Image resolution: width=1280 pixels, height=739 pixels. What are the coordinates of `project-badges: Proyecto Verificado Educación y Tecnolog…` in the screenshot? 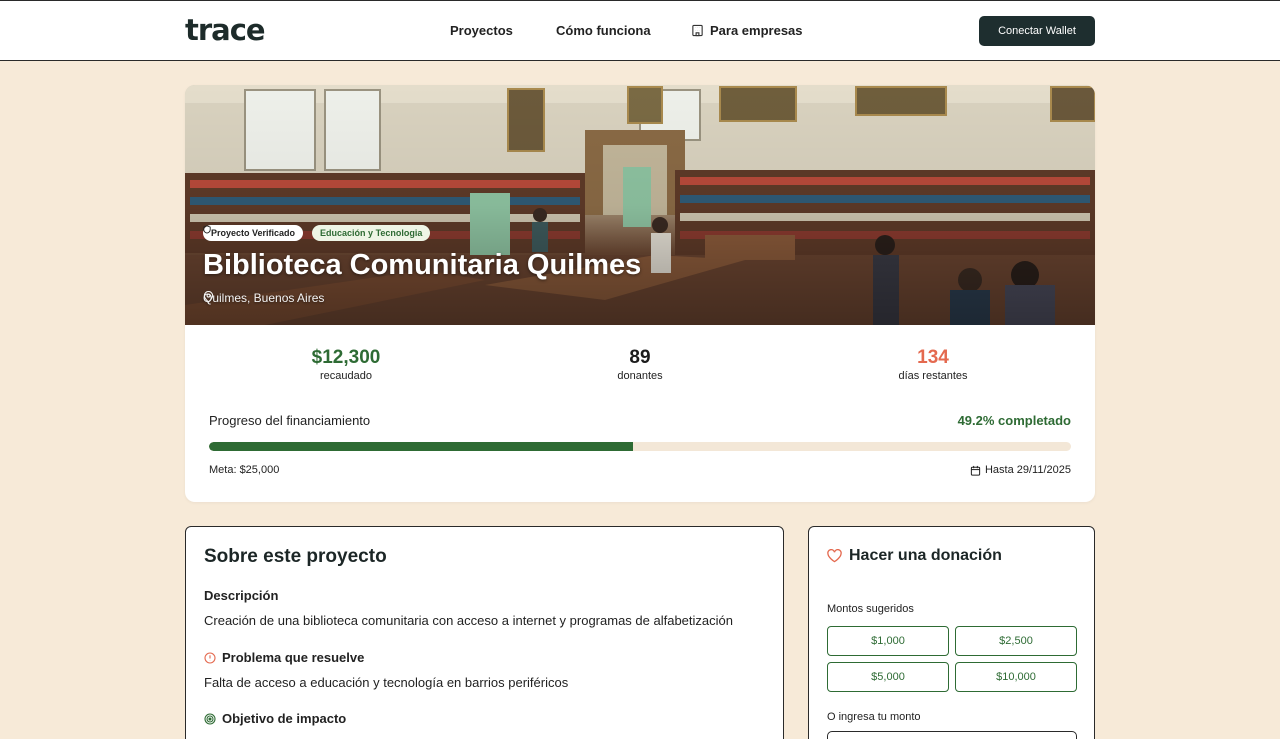 It's located at (317, 233).